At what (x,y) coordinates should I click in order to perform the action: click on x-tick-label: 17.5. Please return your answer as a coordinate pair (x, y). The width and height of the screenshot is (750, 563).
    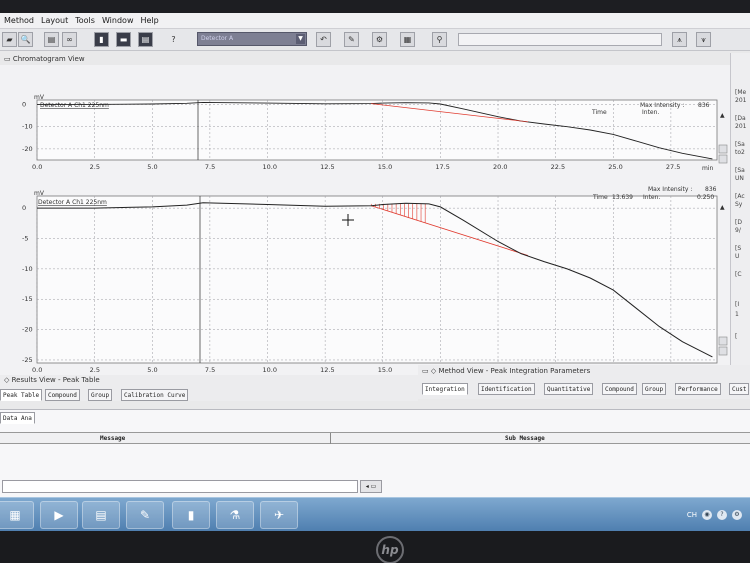
    Looking at the image, I should click on (442, 167).